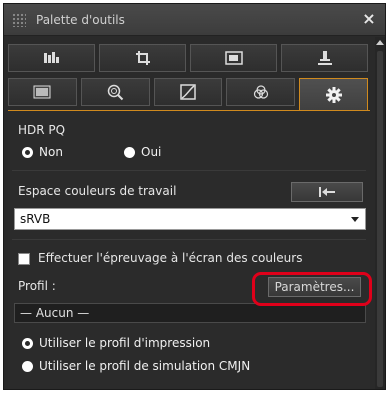  I want to click on workspace-select: sRVB, so click(190, 219).